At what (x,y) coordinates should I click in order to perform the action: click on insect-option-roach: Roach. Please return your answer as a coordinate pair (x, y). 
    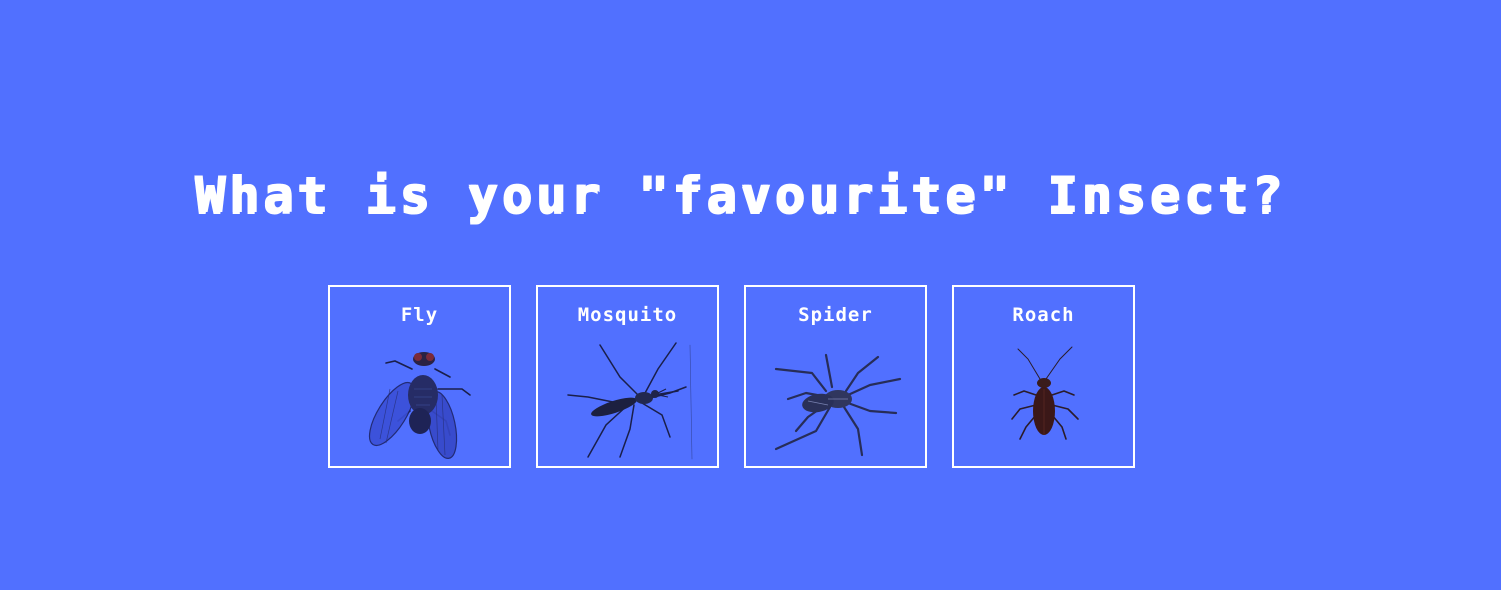
    Looking at the image, I should click on (1043, 376).